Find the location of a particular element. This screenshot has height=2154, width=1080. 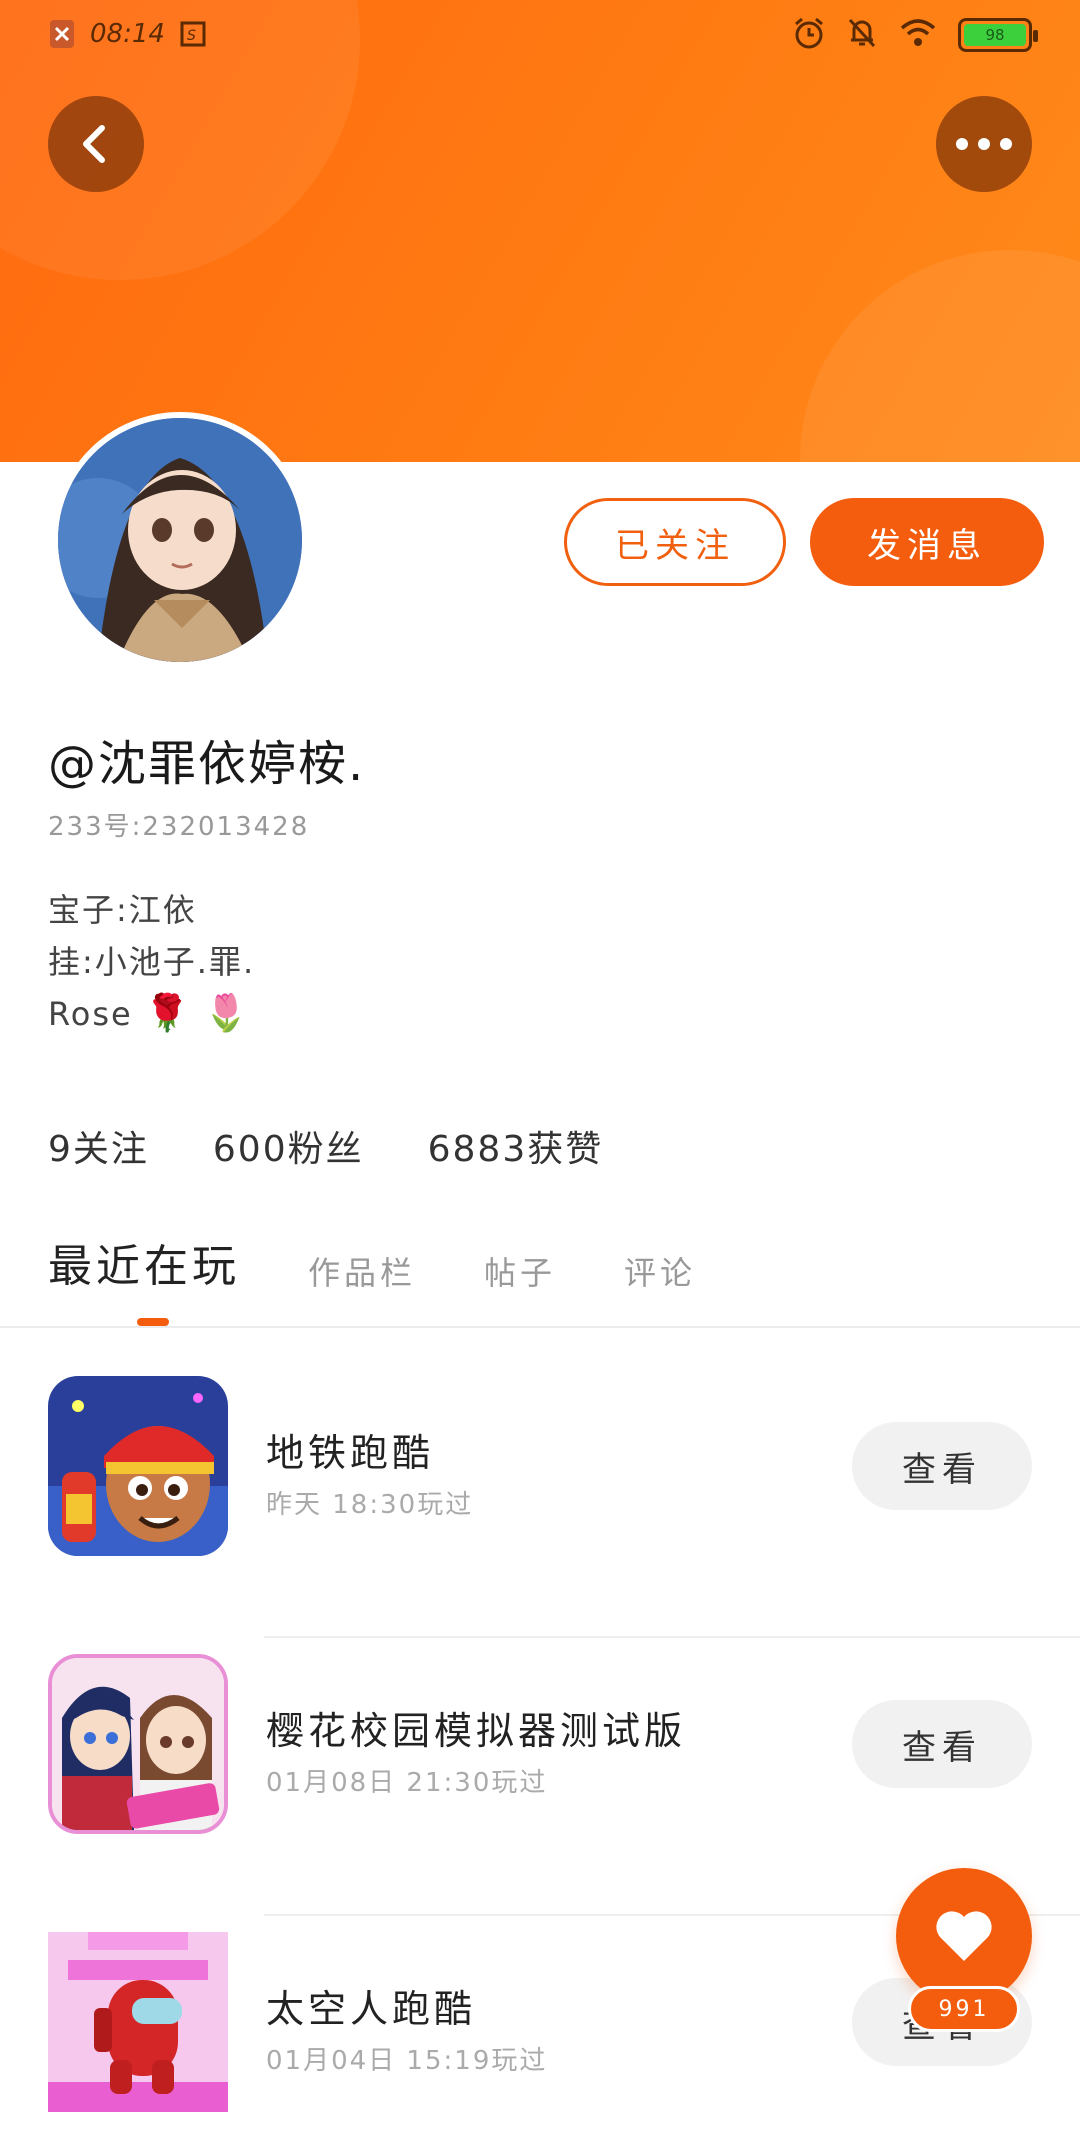

profile-stats: 9关注 600粉丝 6883获赞 is located at coordinates (325, 1146).